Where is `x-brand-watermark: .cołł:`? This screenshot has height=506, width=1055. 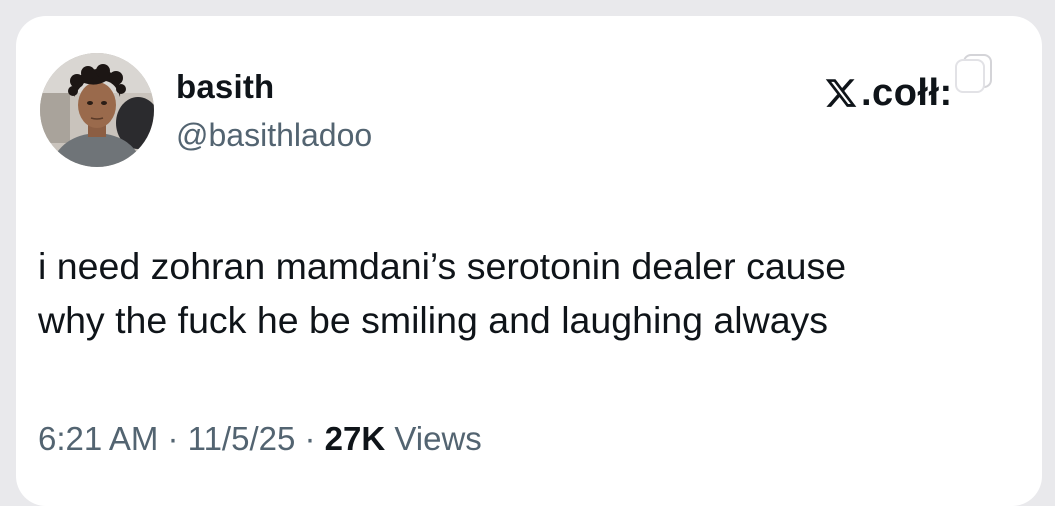
x-brand-watermark: .cołł: is located at coordinates (888, 93).